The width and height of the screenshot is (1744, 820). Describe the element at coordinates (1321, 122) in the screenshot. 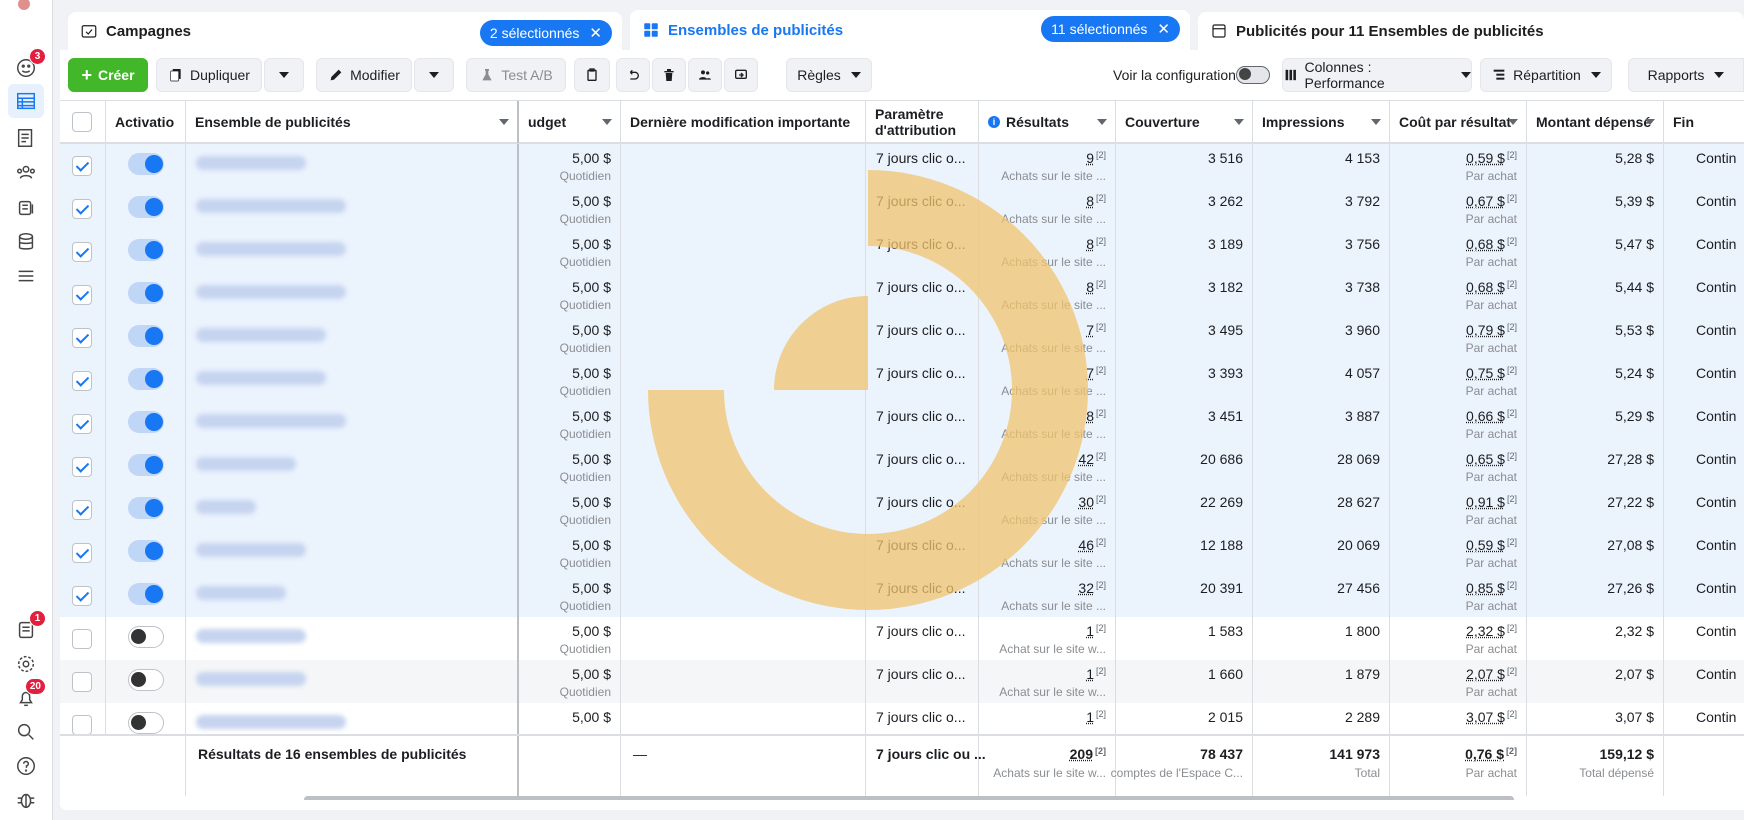

I see `col-impressions: Impressions` at that location.